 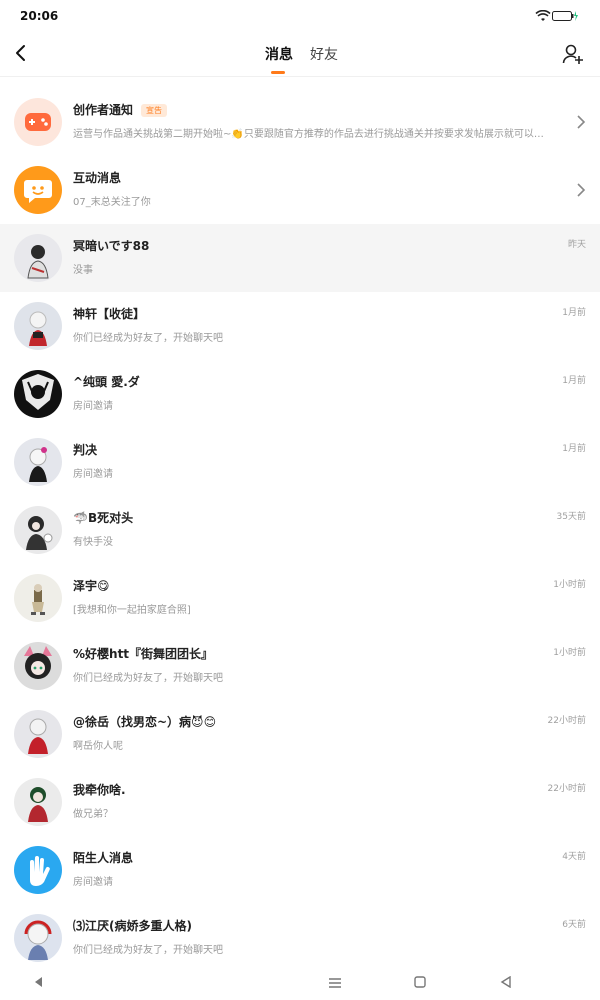 What do you see at coordinates (300, 734) in the screenshot?
I see `list-item: @徐岳（找男恋~）病😈😊 啊岳你人呢 22小时前` at bounding box center [300, 734].